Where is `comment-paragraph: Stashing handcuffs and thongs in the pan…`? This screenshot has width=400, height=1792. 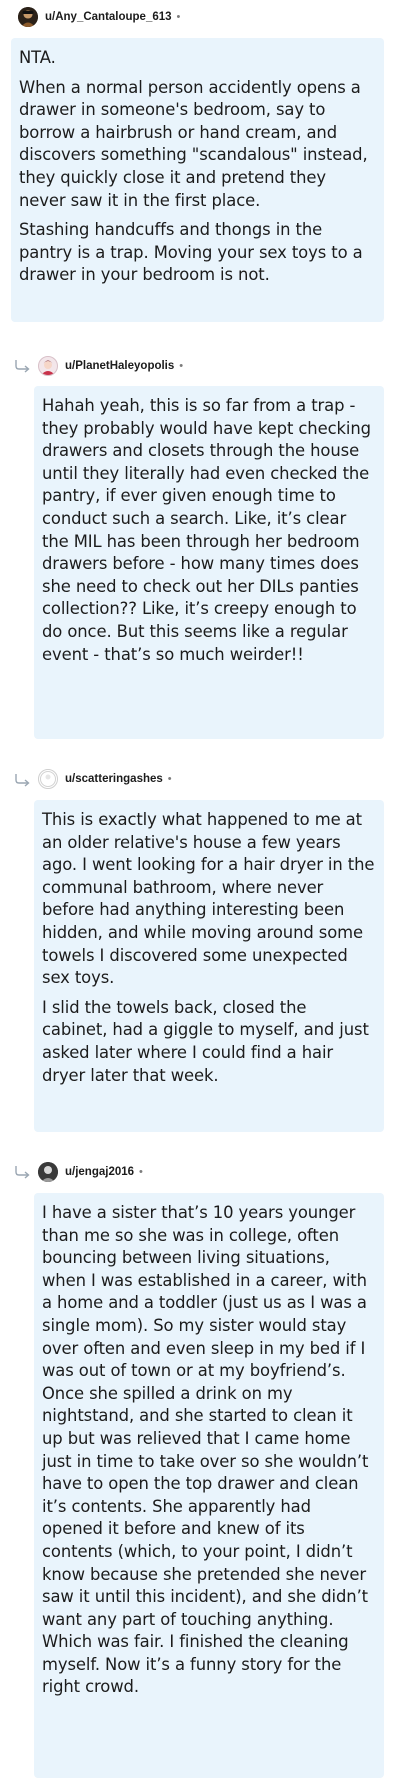 comment-paragraph: Stashing handcuffs and thongs in the pan… is located at coordinates (191, 252).